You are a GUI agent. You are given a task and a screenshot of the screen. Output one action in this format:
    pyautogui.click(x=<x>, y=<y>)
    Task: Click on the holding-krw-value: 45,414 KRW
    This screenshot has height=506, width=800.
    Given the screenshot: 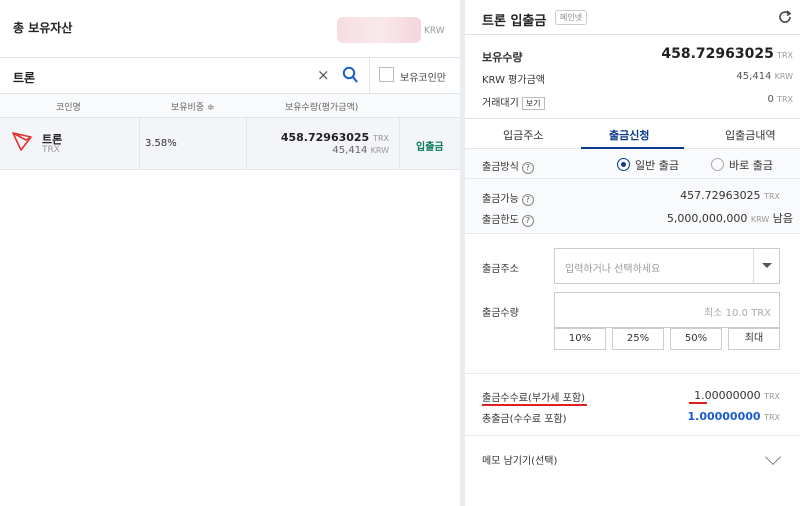 What is the action you would take?
    pyautogui.click(x=360, y=150)
    